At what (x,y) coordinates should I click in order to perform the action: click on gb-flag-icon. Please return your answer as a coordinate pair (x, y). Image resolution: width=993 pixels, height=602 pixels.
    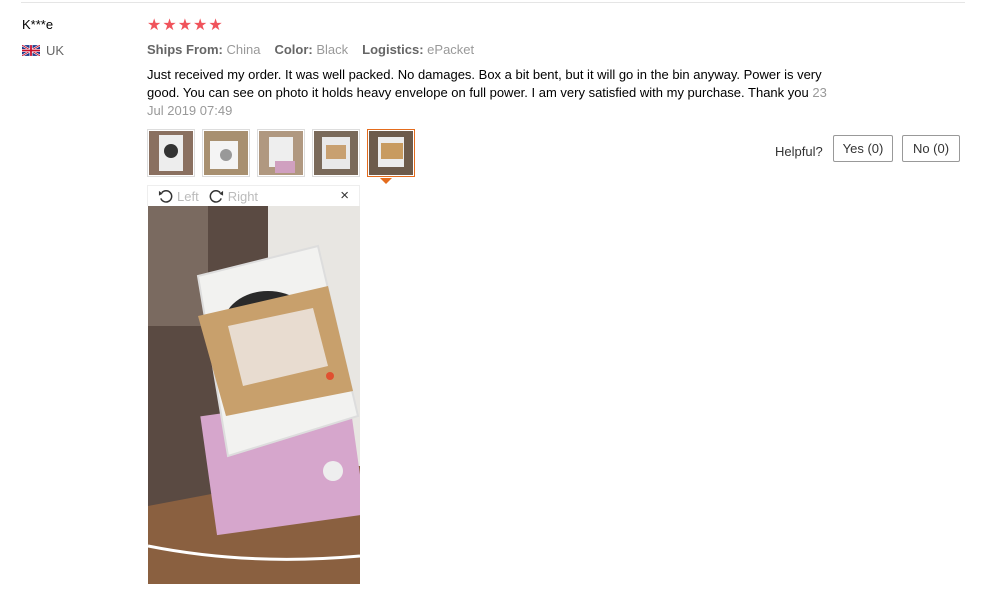
    Looking at the image, I should click on (31, 50).